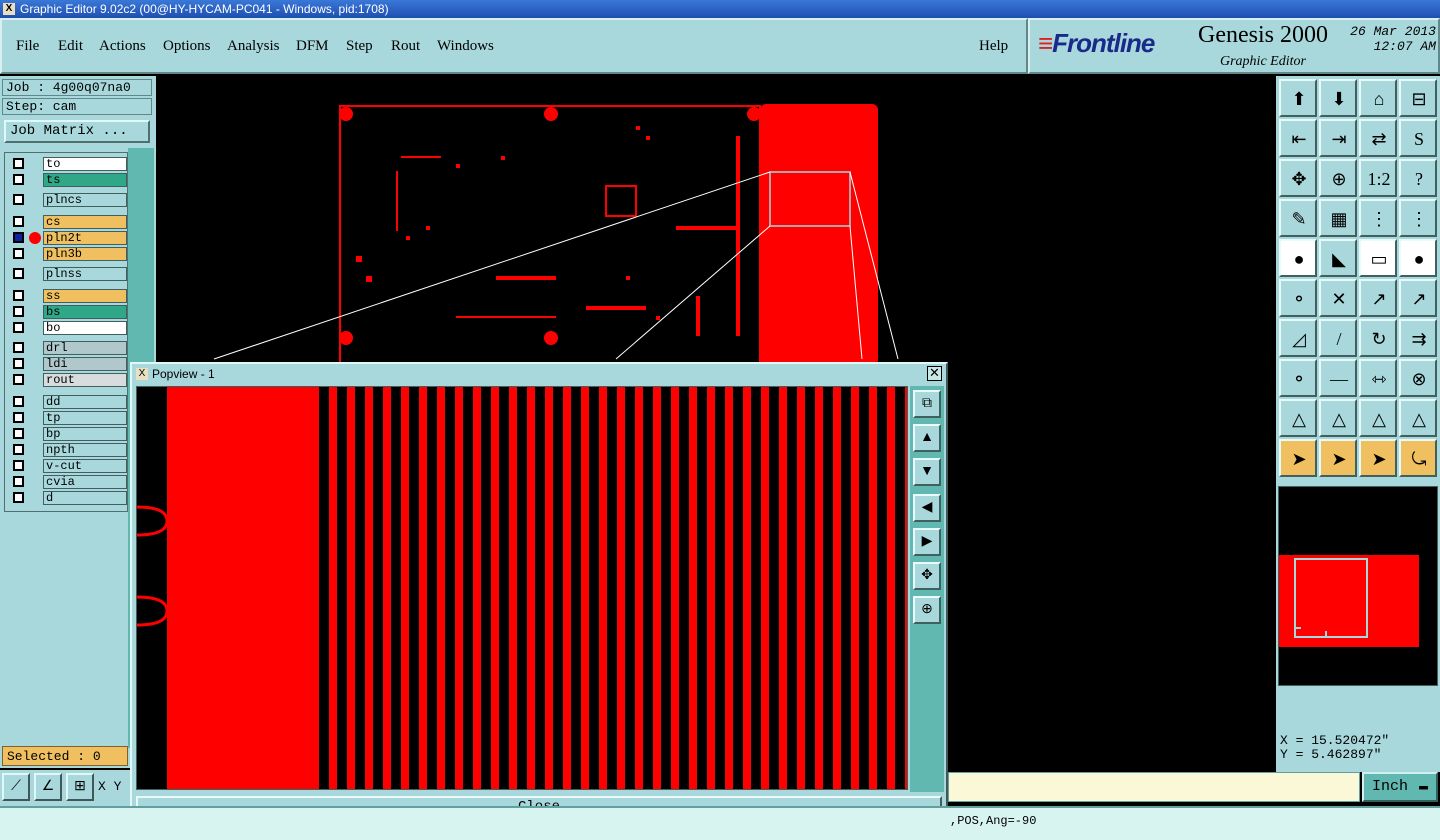 The width and height of the screenshot is (1440, 840). Describe the element at coordinates (1358, 586) in the screenshot. I see `board-overview` at that location.